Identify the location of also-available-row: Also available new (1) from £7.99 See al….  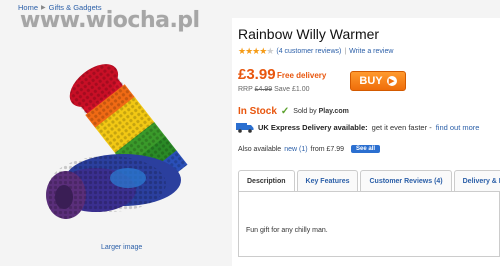
(309, 149).